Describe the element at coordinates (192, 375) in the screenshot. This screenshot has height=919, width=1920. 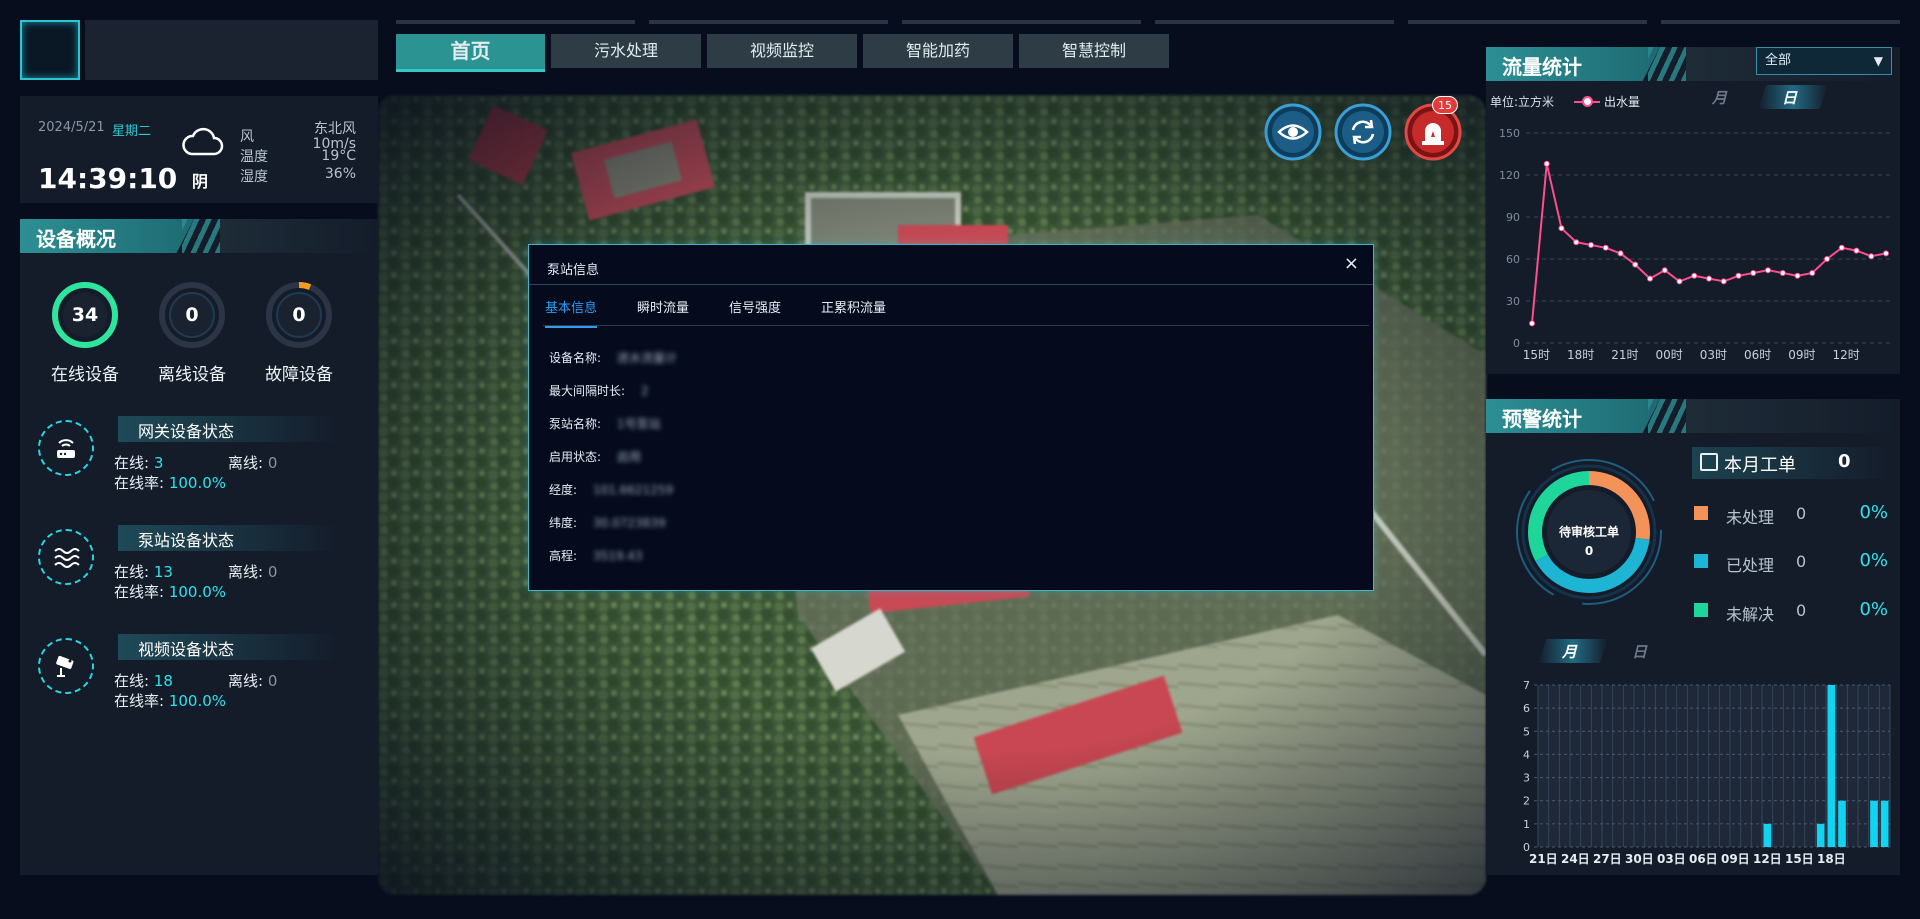
I see `offline-devices-label: 离线设备` at that location.